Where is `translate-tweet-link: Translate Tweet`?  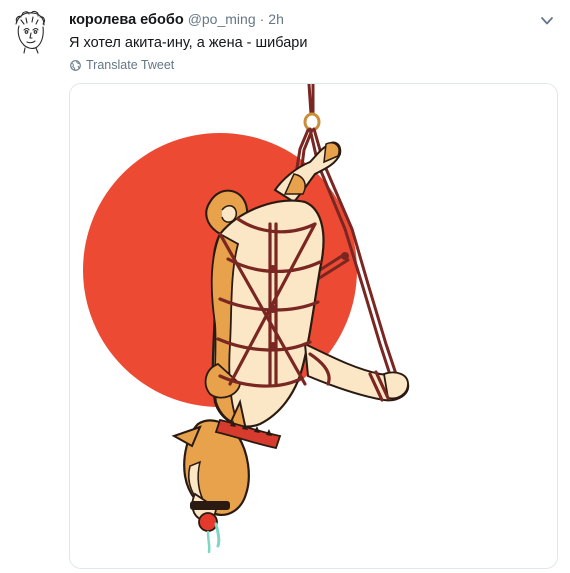
translate-tweet-link: Translate Tweet is located at coordinates (122, 65).